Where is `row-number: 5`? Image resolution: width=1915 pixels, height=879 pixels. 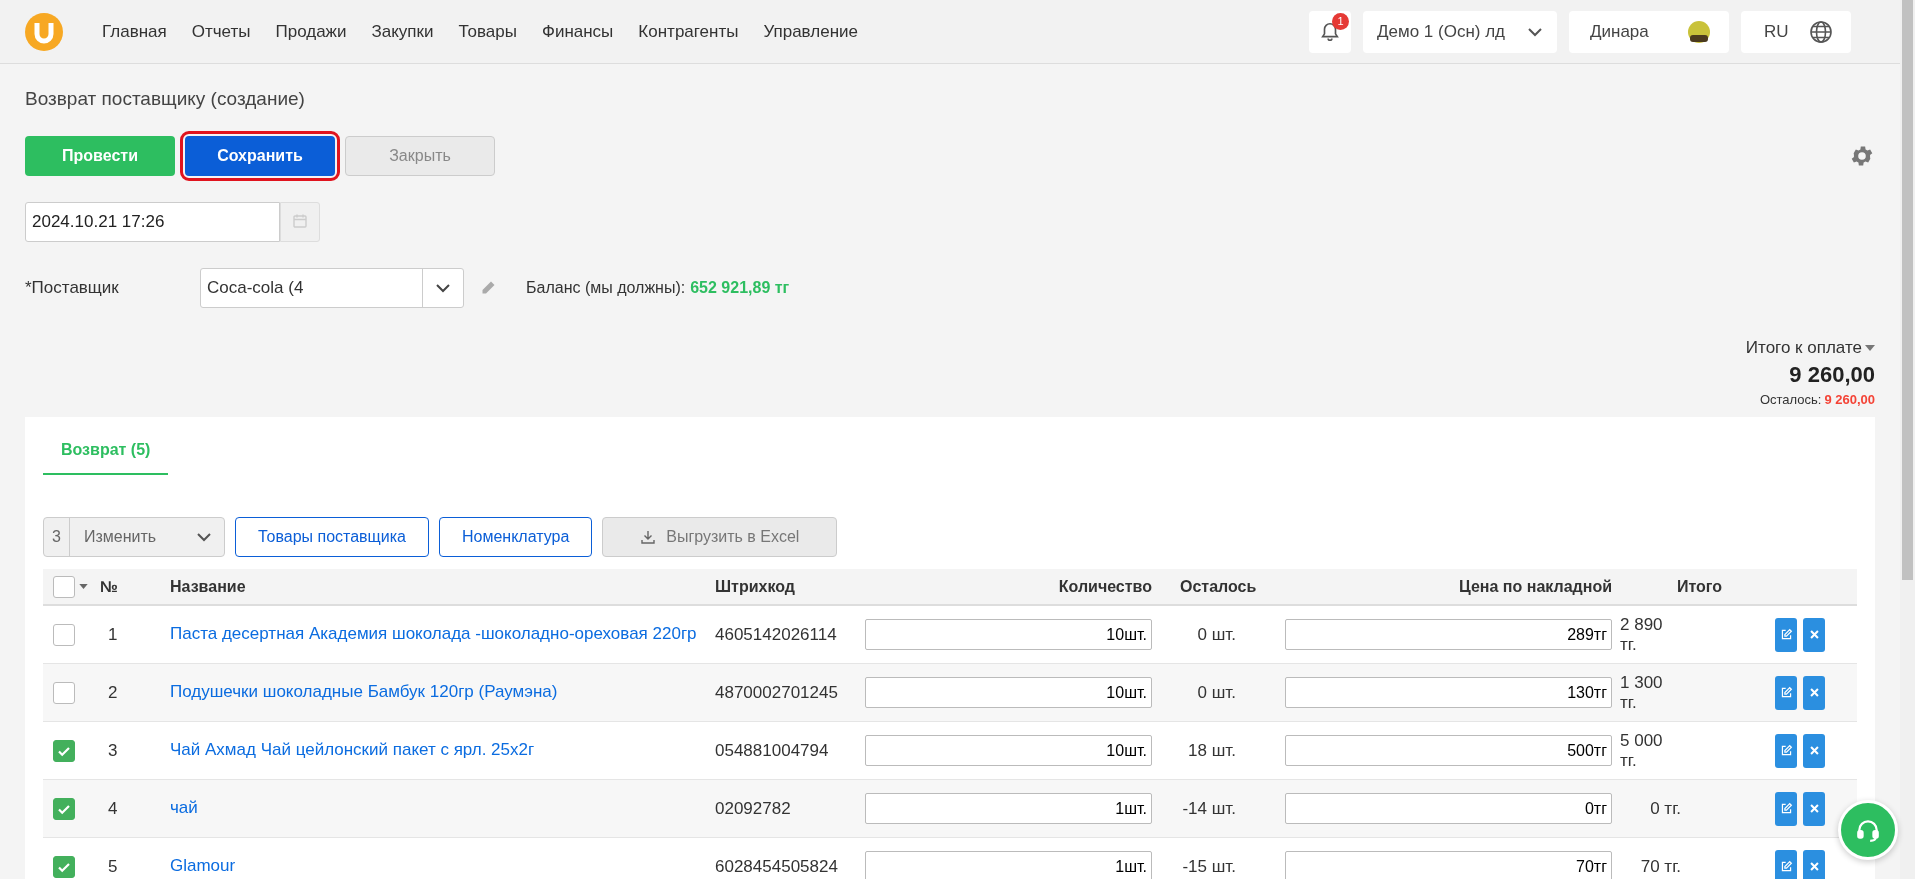 row-number: 5 is located at coordinates (112, 866).